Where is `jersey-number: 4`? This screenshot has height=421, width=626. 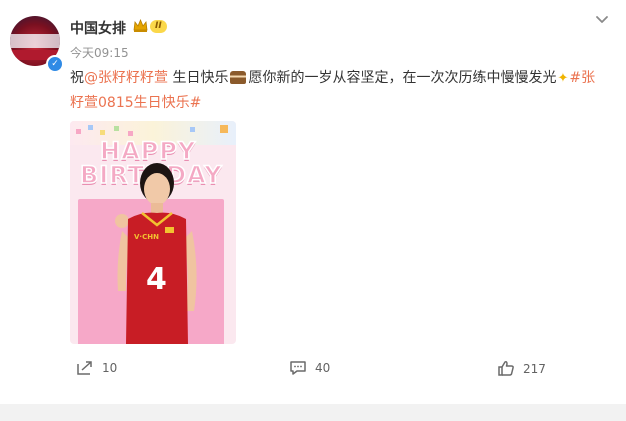
jersey-number: 4 is located at coordinates (156, 279).